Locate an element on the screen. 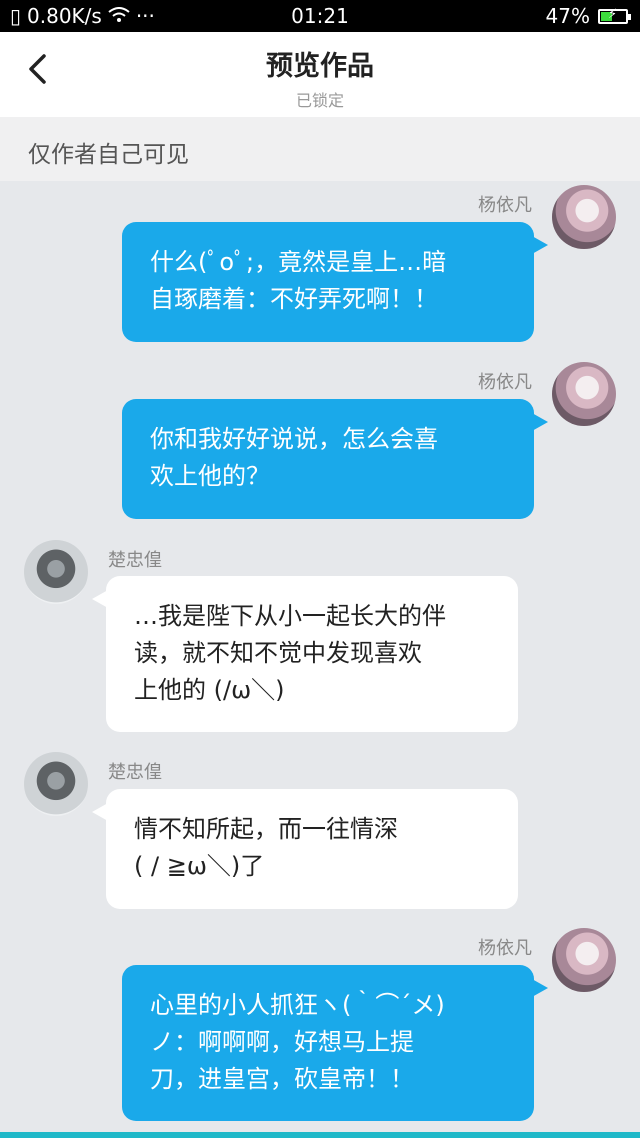 This screenshot has height=1138, width=640. status-right: 47% ⚡ is located at coordinates (588, 16).